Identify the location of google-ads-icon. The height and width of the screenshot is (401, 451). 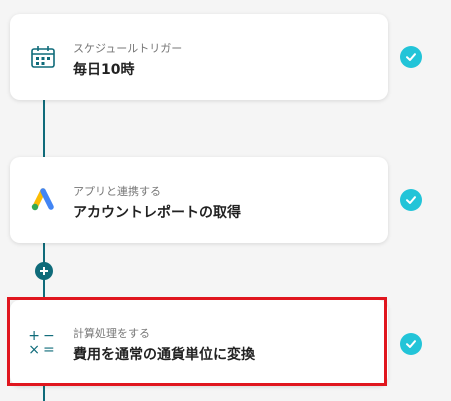
(43, 200).